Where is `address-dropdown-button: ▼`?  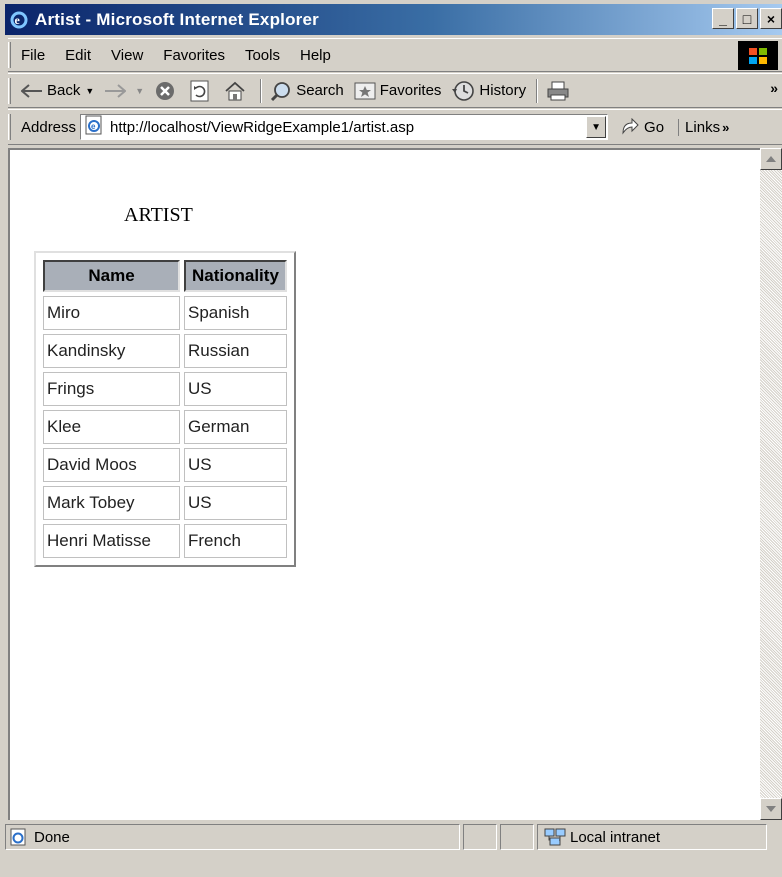
address-dropdown-button: ▼ is located at coordinates (596, 127).